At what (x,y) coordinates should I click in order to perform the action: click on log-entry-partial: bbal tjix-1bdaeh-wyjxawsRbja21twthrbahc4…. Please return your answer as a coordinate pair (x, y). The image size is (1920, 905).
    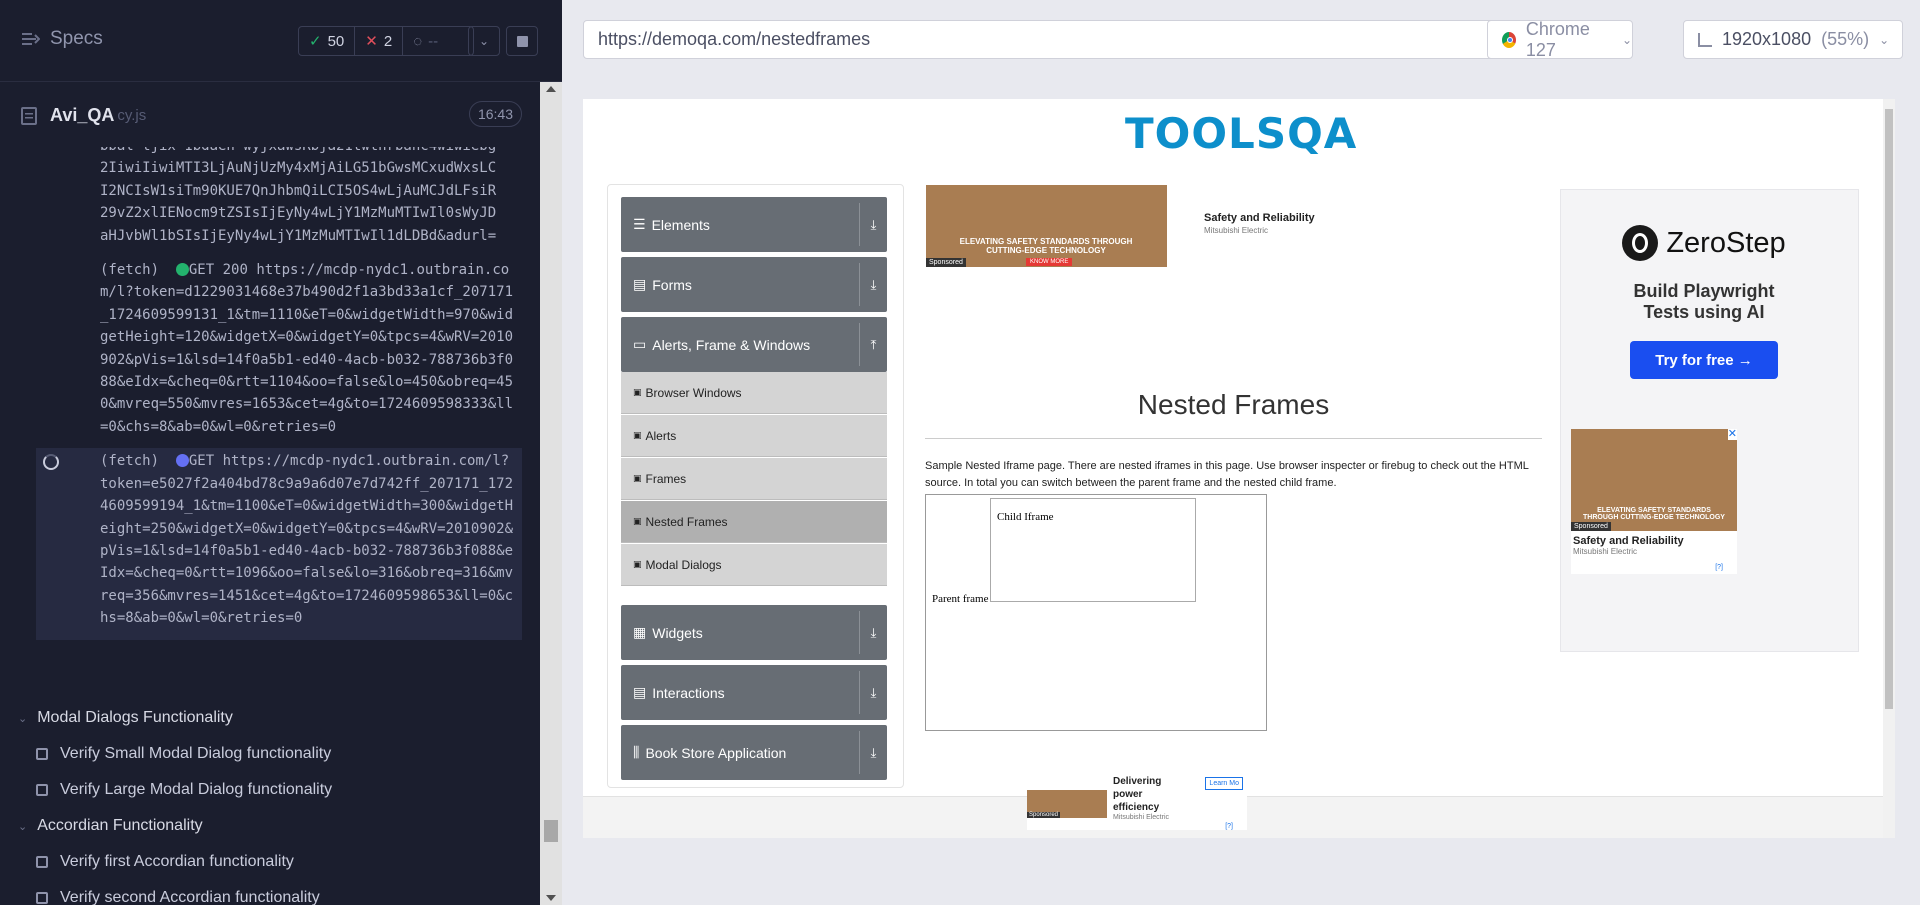
    Looking at the image, I should click on (279, 202).